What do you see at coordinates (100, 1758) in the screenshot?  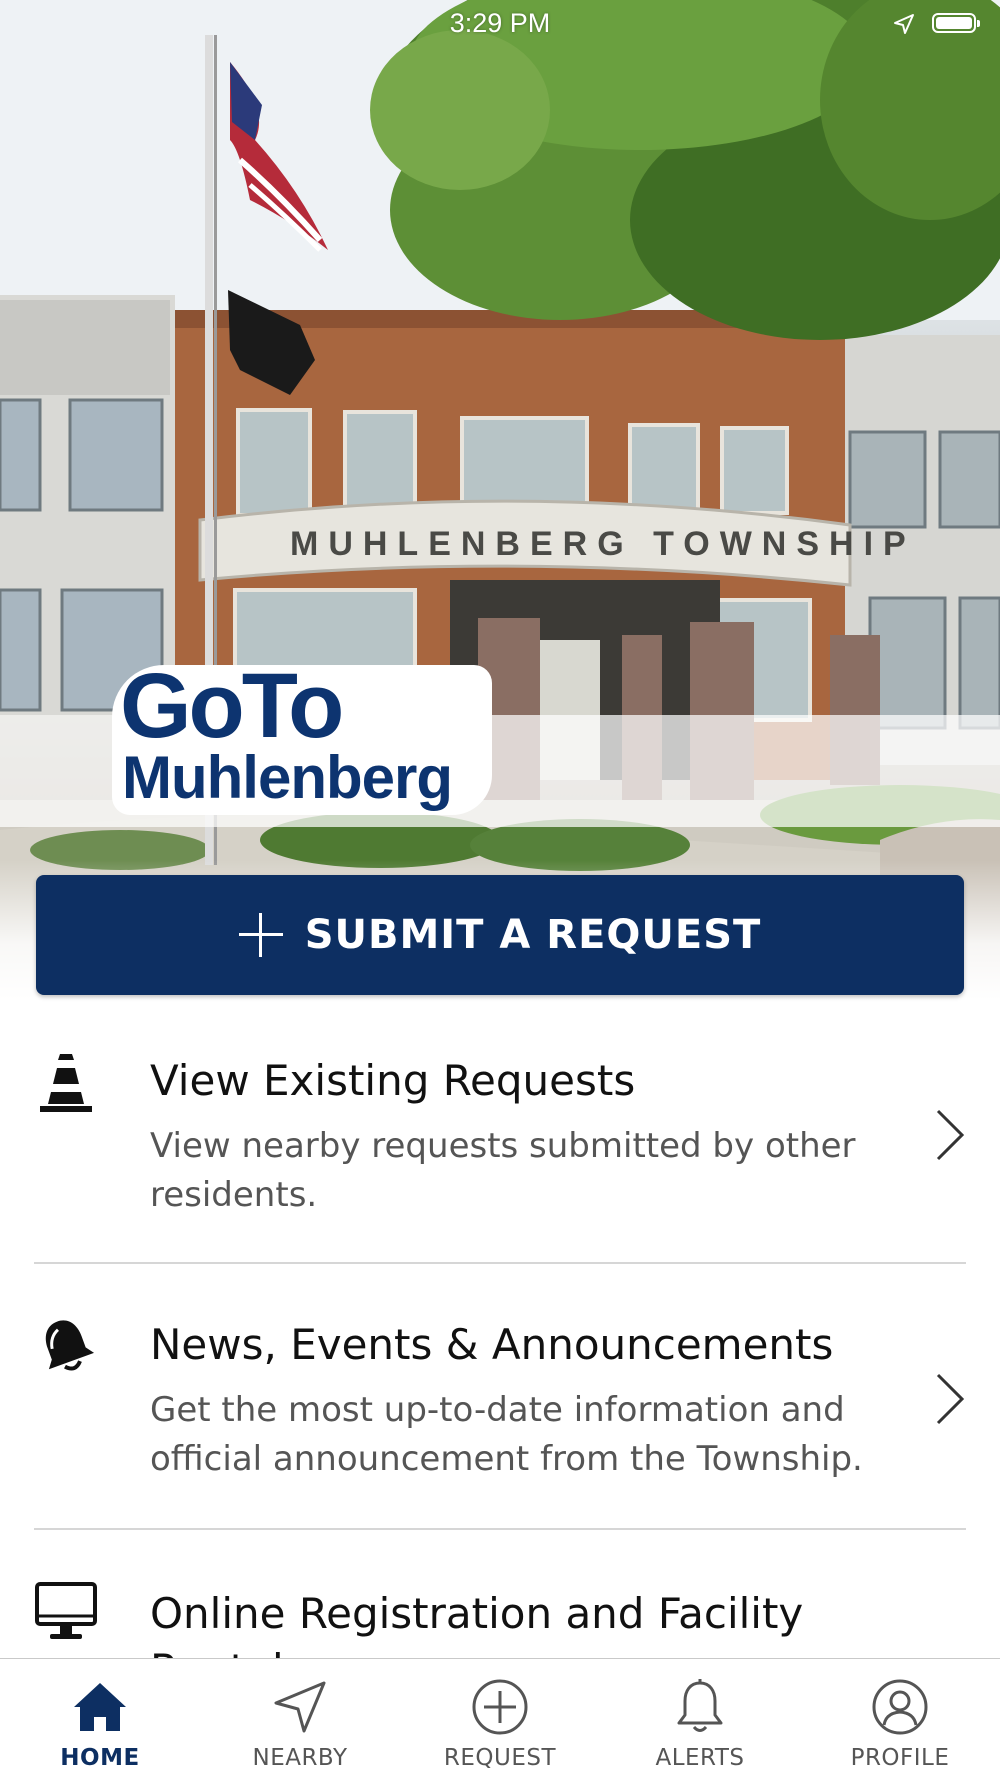 I see `tab-label: HOME` at bounding box center [100, 1758].